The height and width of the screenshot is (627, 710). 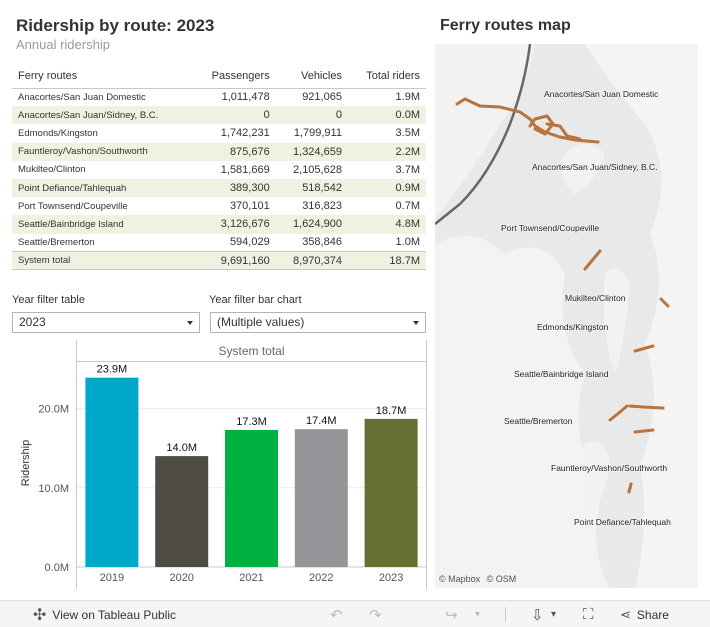 What do you see at coordinates (321, 498) in the screenshot?
I see `bar-2022` at bounding box center [321, 498].